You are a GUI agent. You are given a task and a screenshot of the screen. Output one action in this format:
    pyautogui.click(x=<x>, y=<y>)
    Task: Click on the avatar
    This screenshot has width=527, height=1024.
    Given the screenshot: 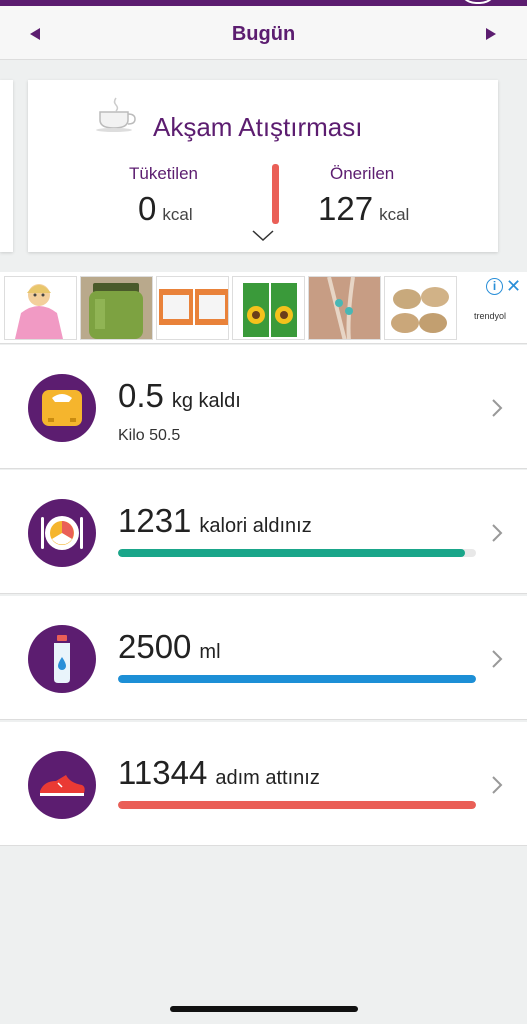 What is the action you would take?
    pyautogui.click(x=478, y=2)
    